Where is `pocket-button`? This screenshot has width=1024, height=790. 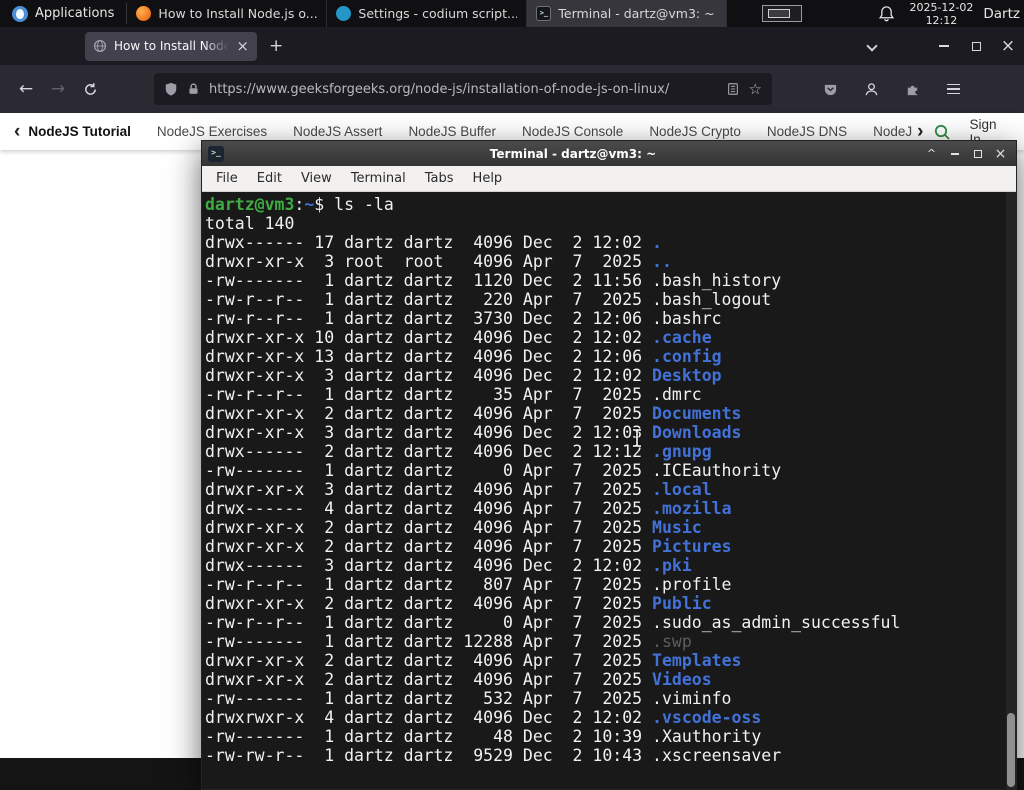 pocket-button is located at coordinates (830, 89).